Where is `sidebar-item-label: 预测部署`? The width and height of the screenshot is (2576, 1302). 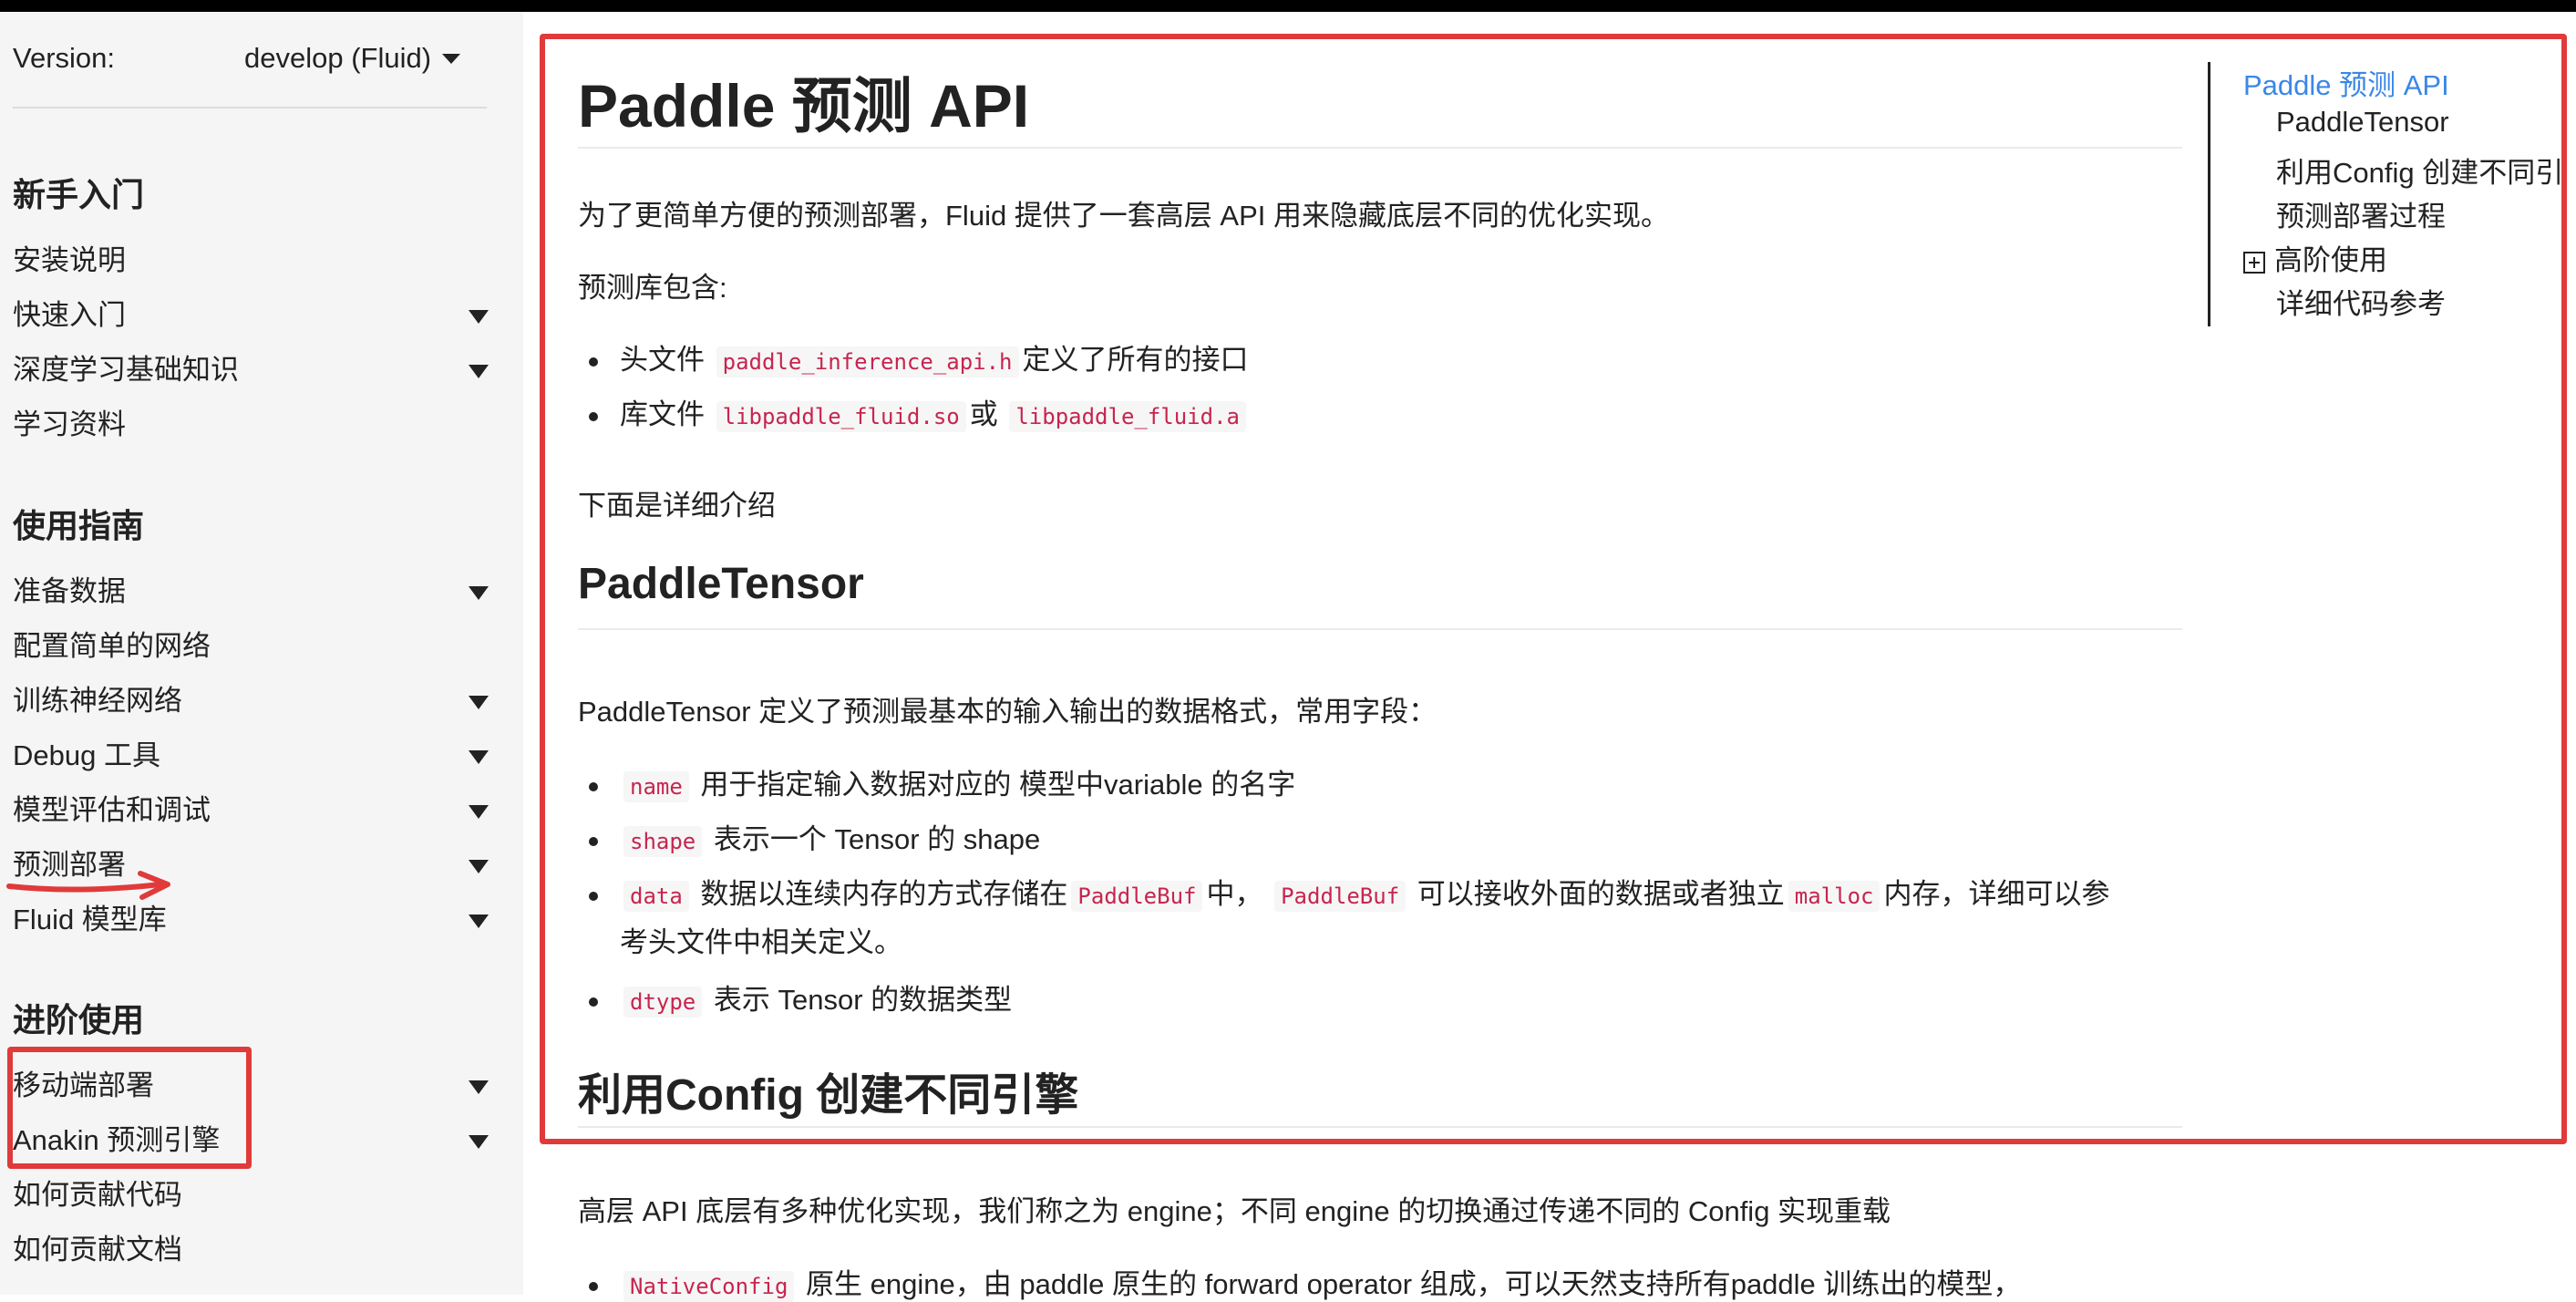
sidebar-item-label: 预测部署 is located at coordinates (69, 865).